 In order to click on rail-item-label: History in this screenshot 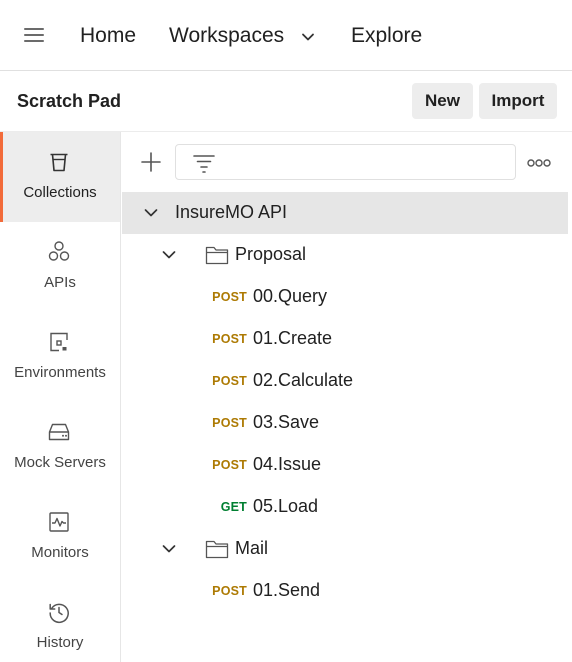, I will do `click(60, 642)`.